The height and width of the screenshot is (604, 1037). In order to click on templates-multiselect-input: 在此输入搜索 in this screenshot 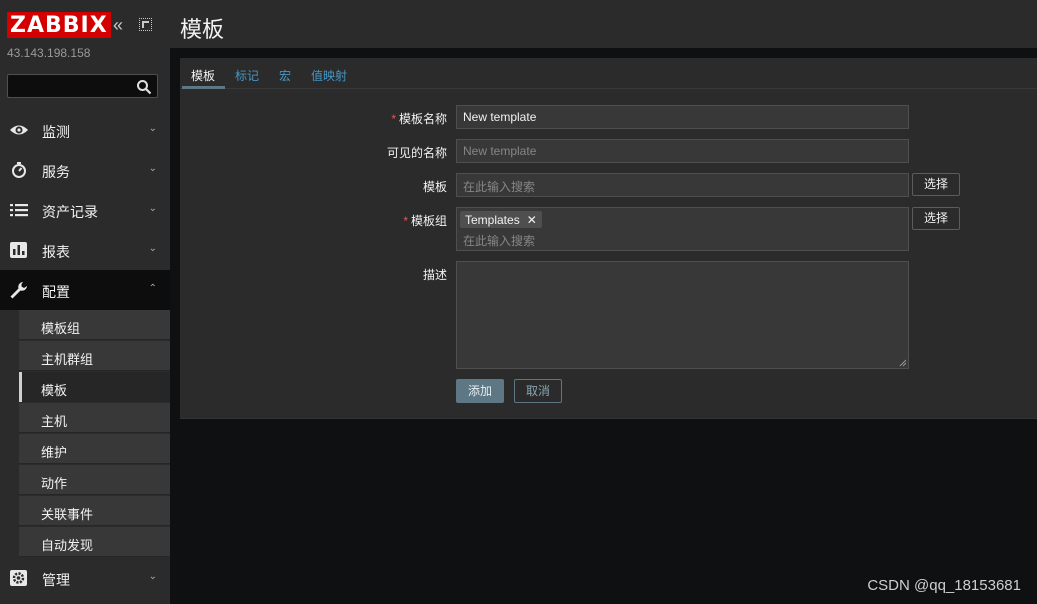, I will do `click(682, 185)`.